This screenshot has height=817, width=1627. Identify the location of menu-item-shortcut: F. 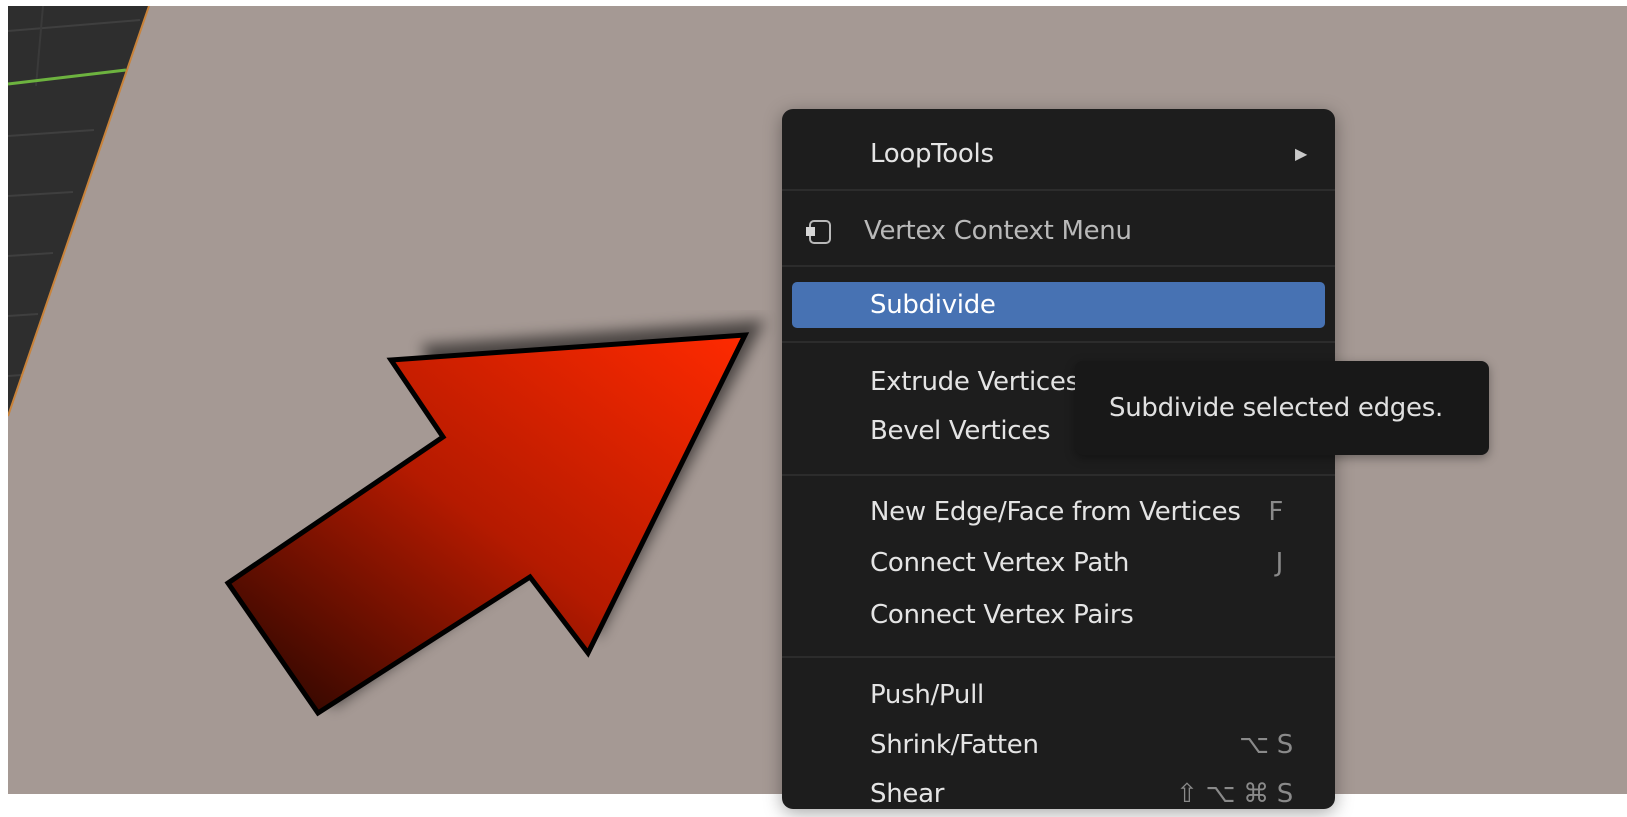
(1275, 512).